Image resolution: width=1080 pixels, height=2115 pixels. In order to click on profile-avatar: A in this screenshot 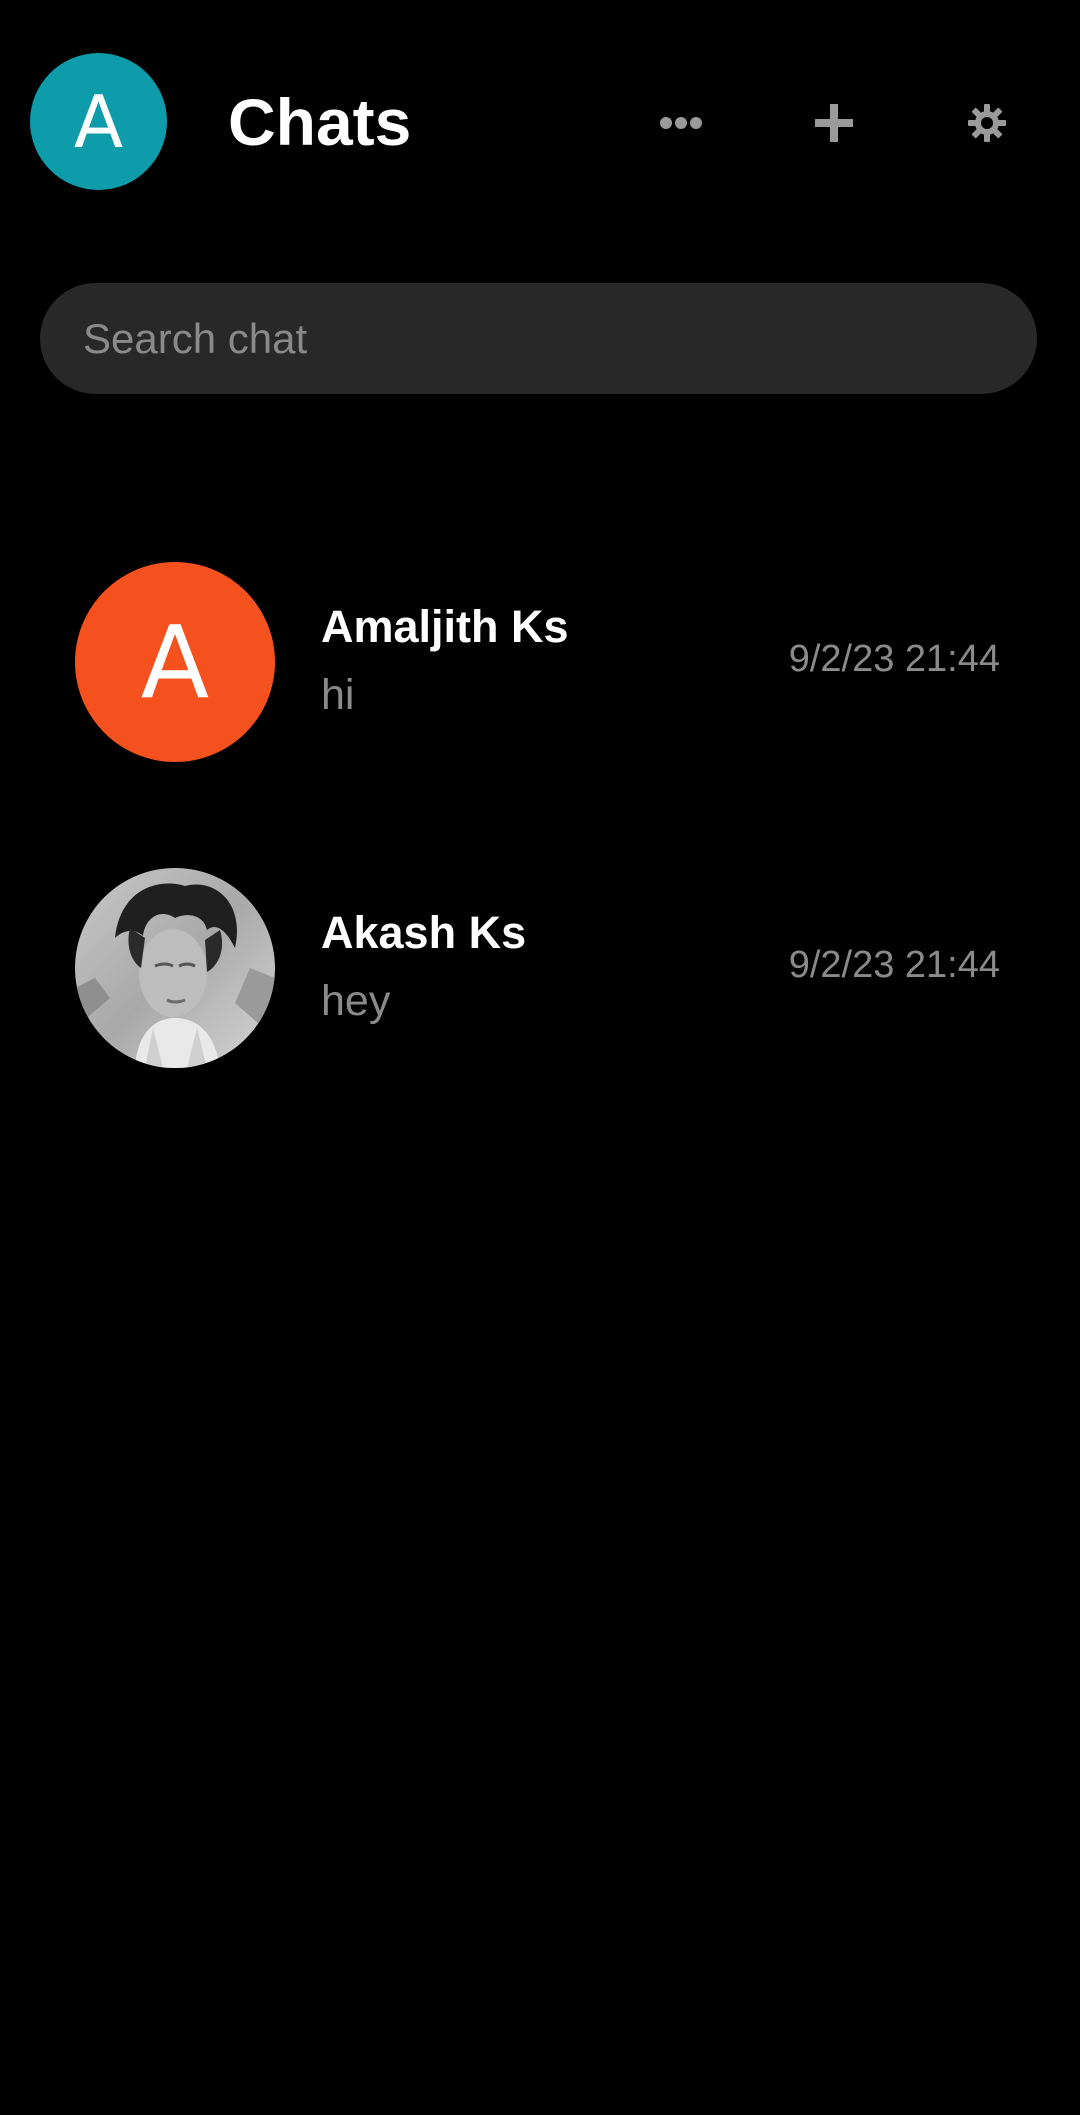, I will do `click(98, 121)`.